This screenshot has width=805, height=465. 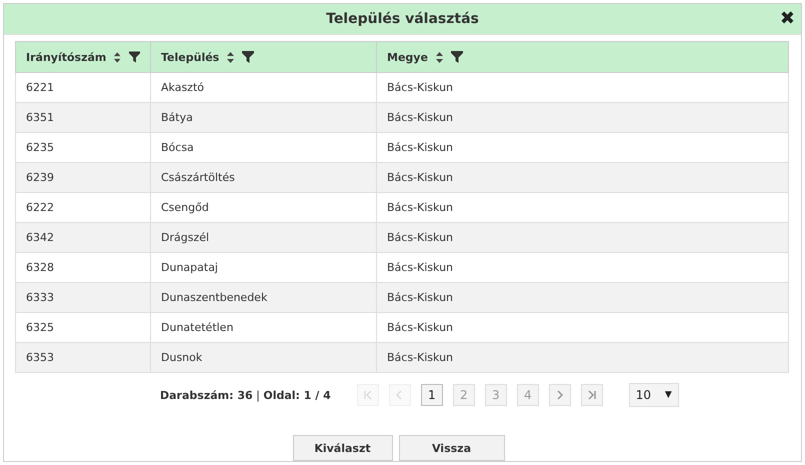 I want to click on window-title: Település választás, so click(x=402, y=19).